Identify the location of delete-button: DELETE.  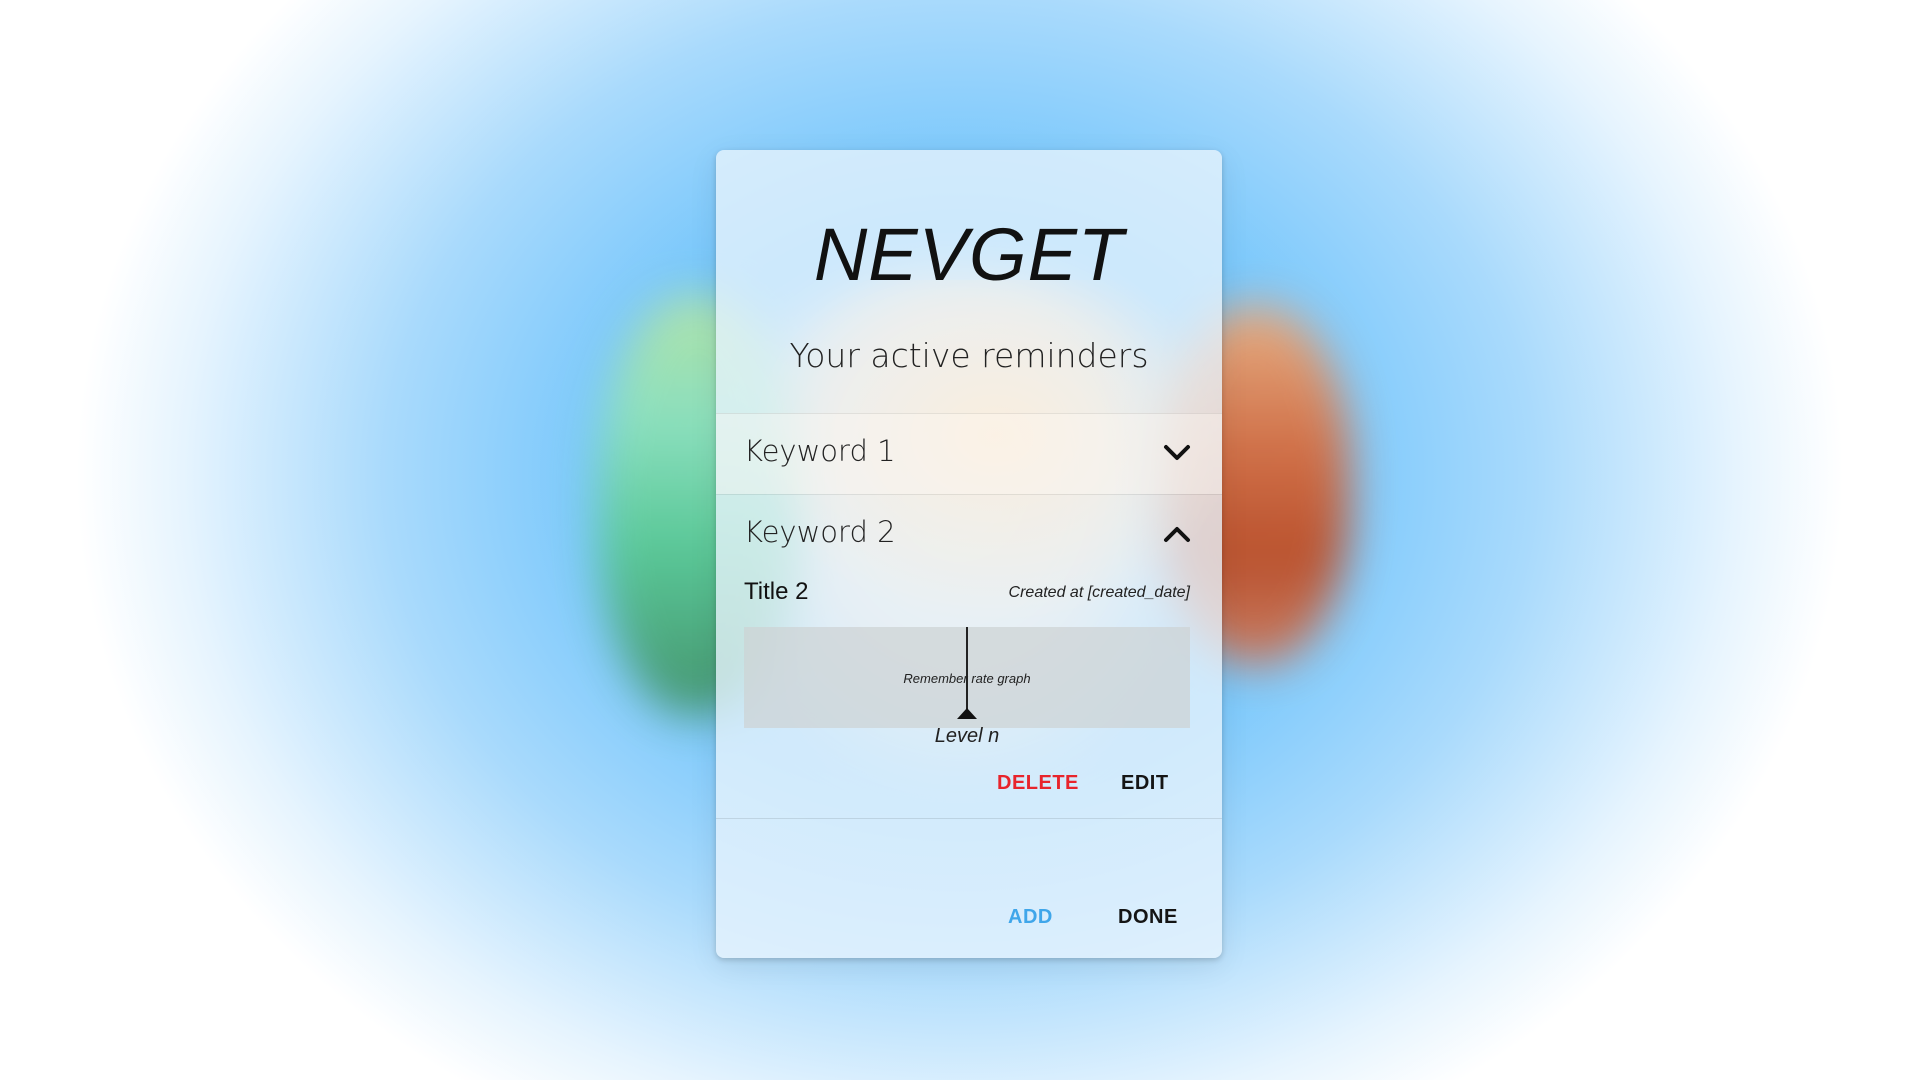
(1038, 783).